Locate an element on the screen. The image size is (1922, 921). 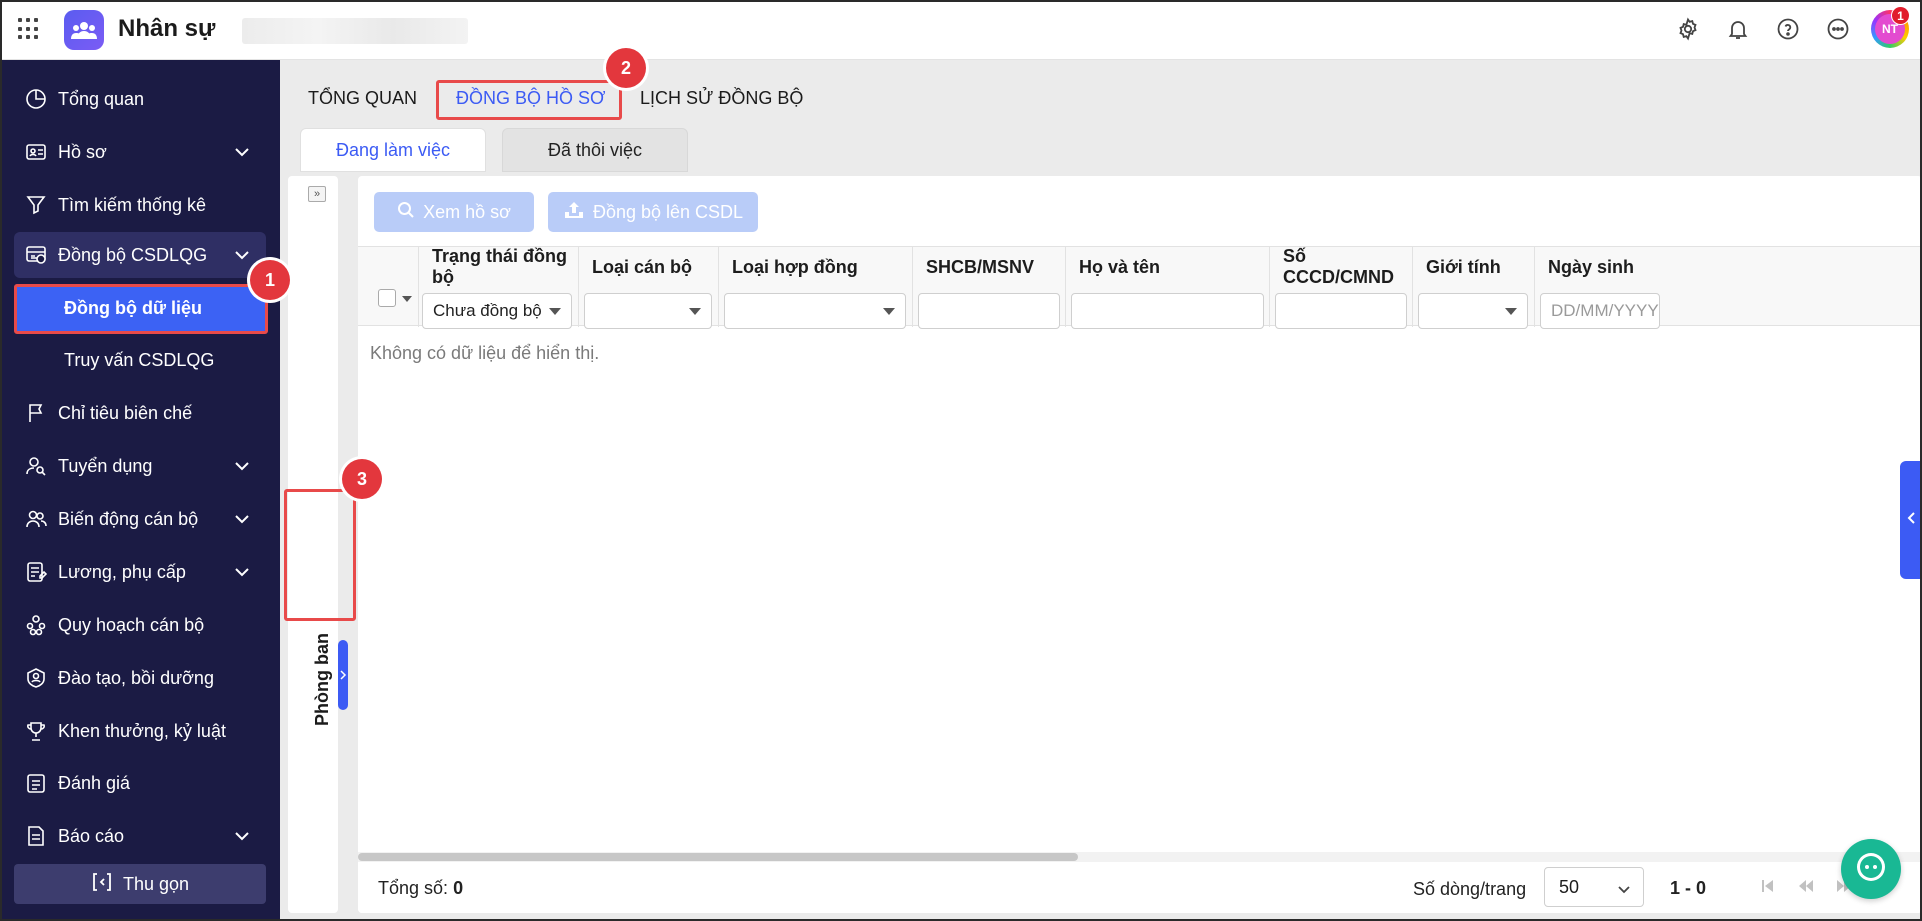
sidebar-item-sync-csdlqg: Đồng bộ CSDLQG is located at coordinates (140, 255).